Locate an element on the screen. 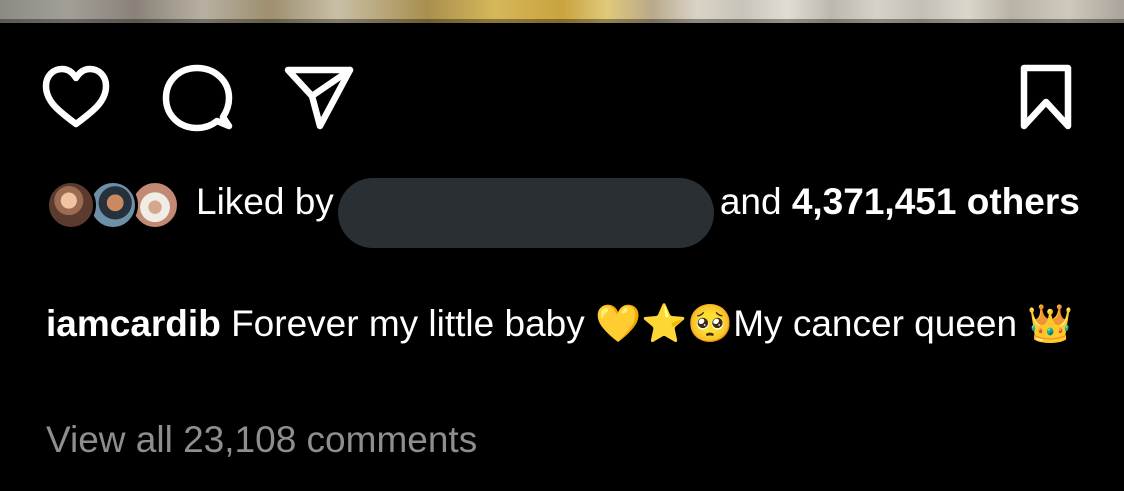 Image resolution: width=1124 pixels, height=491 pixels. paper-plane-icon is located at coordinates (318, 98).